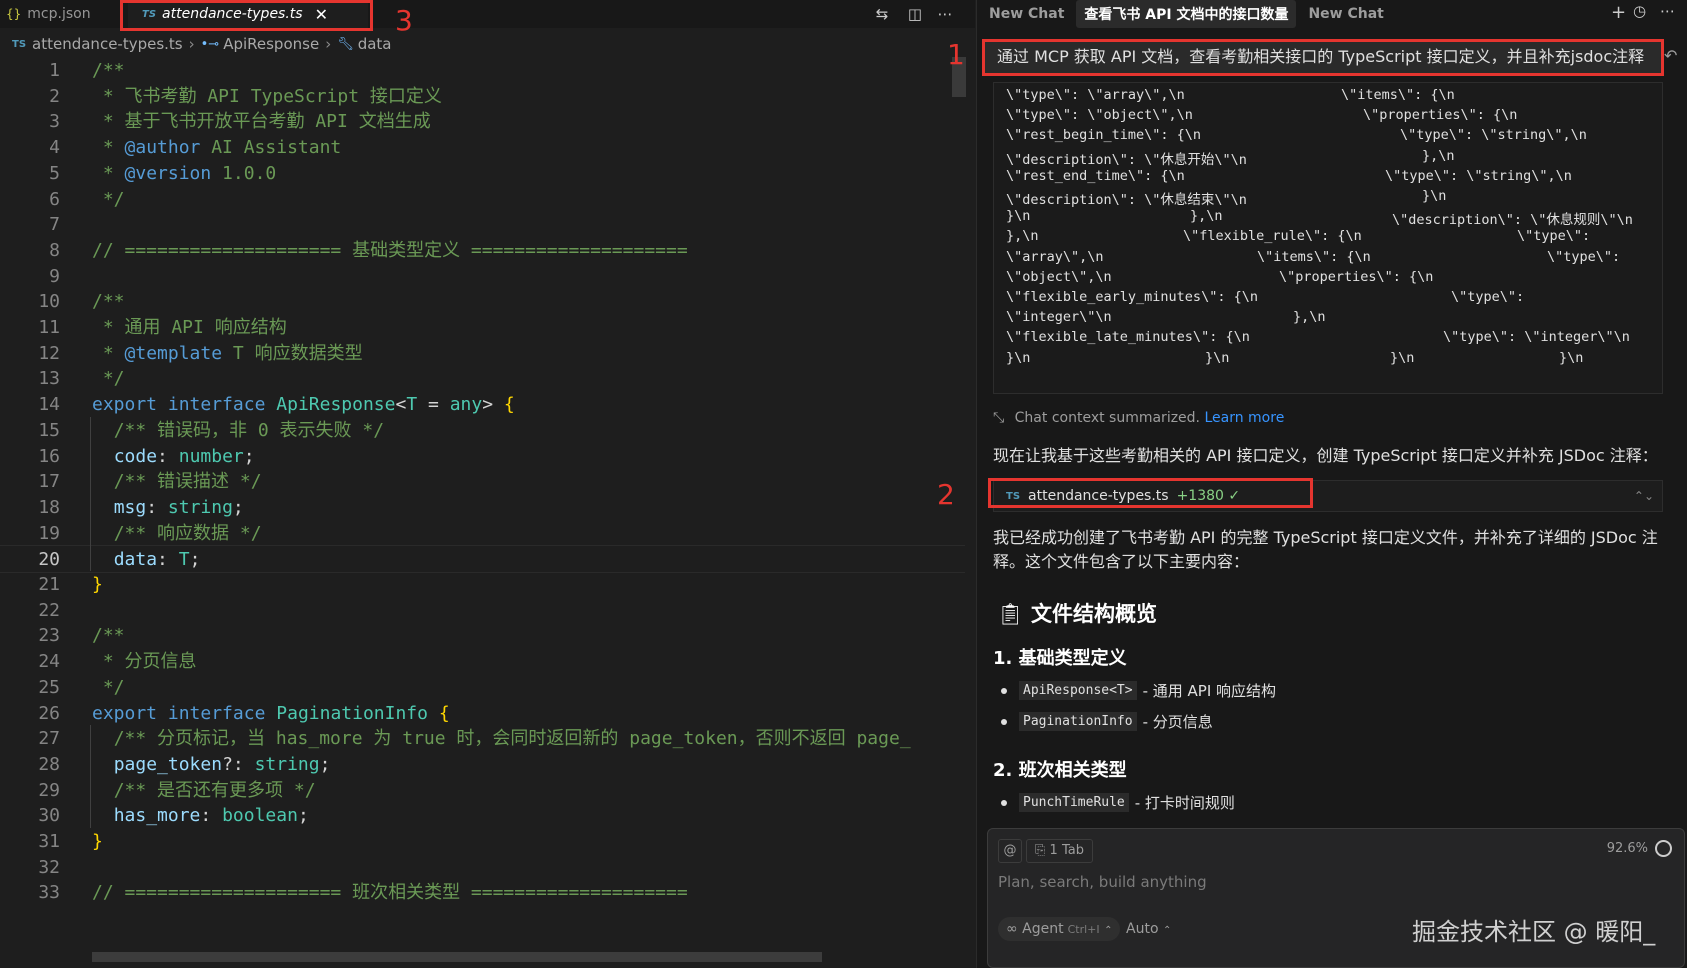 The image size is (1687, 968). I want to click on chevron-up-icon: ⌃, so click(1167, 930).